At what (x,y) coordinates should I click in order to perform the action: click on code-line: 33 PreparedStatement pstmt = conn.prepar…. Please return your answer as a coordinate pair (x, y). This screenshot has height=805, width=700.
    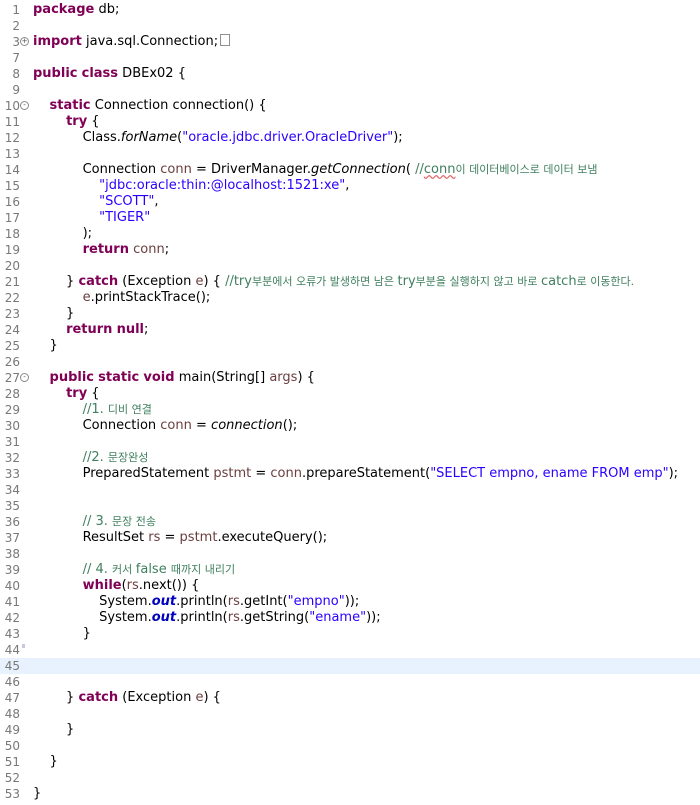
    Looking at the image, I should click on (350, 474).